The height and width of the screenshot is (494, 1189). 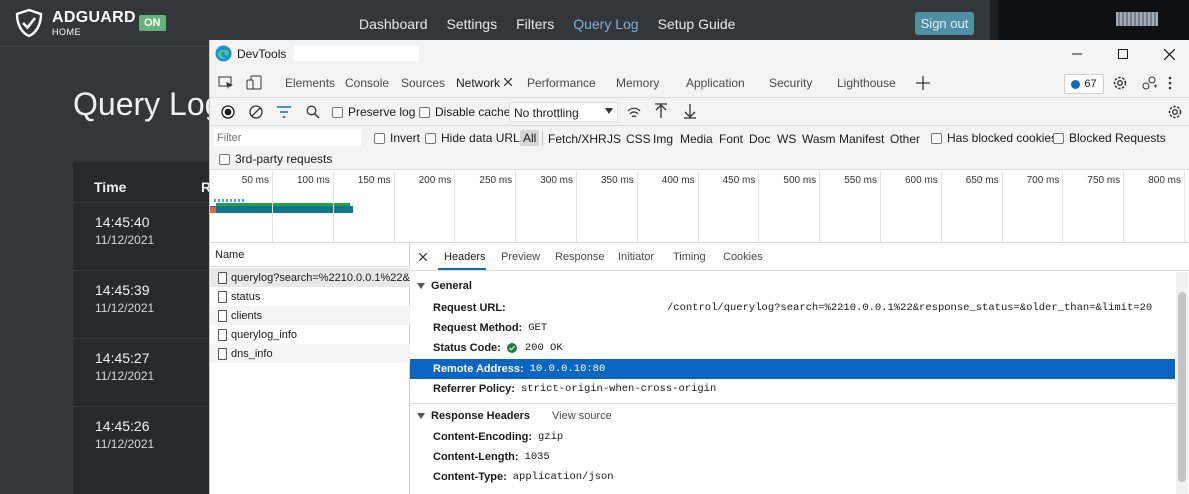 What do you see at coordinates (743, 257) in the screenshot?
I see `tab-cookies: Cookies` at bounding box center [743, 257].